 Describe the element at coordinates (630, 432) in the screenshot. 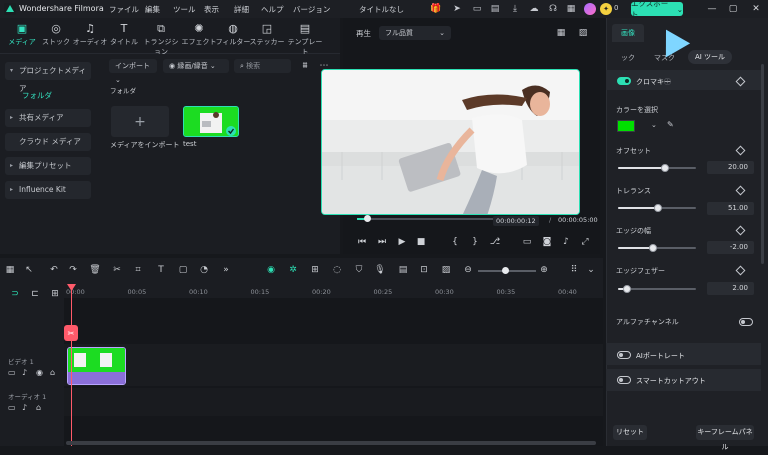

I see `reset-button: リセット` at that location.